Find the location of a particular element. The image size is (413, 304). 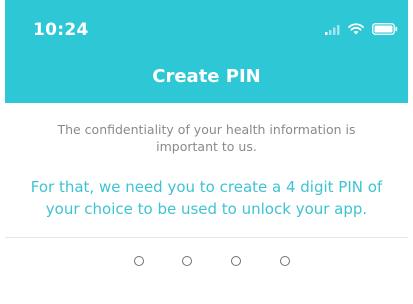

pin-indicator is located at coordinates (206, 263).